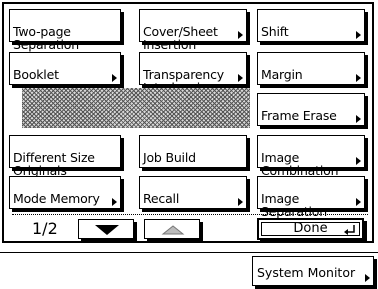  I want to click on mode-memory-label: Mode Memory, so click(56, 198).